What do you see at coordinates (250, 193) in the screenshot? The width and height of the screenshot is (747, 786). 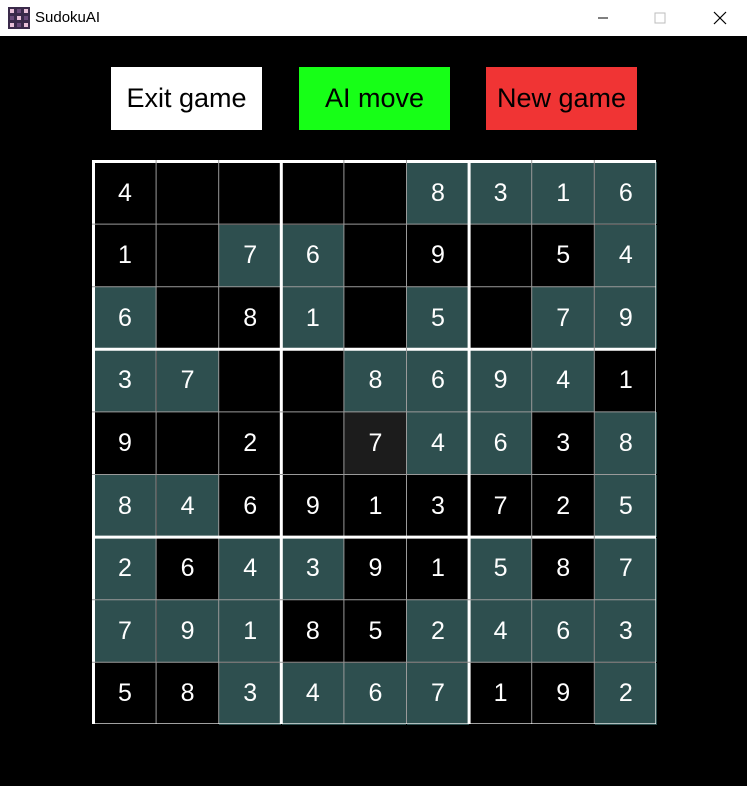 I see `sudoku-cell-r1c3` at bounding box center [250, 193].